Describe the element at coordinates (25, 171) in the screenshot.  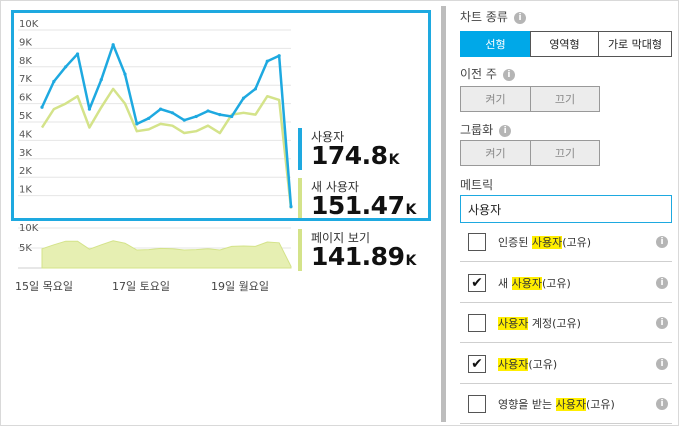
I see `y-tick-label: 2K` at that location.